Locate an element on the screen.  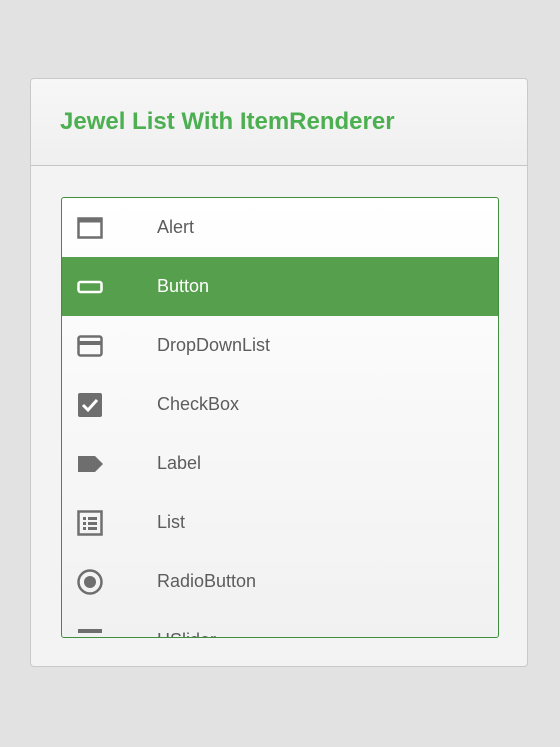
list-item-label: Alert is located at coordinates (176, 227).